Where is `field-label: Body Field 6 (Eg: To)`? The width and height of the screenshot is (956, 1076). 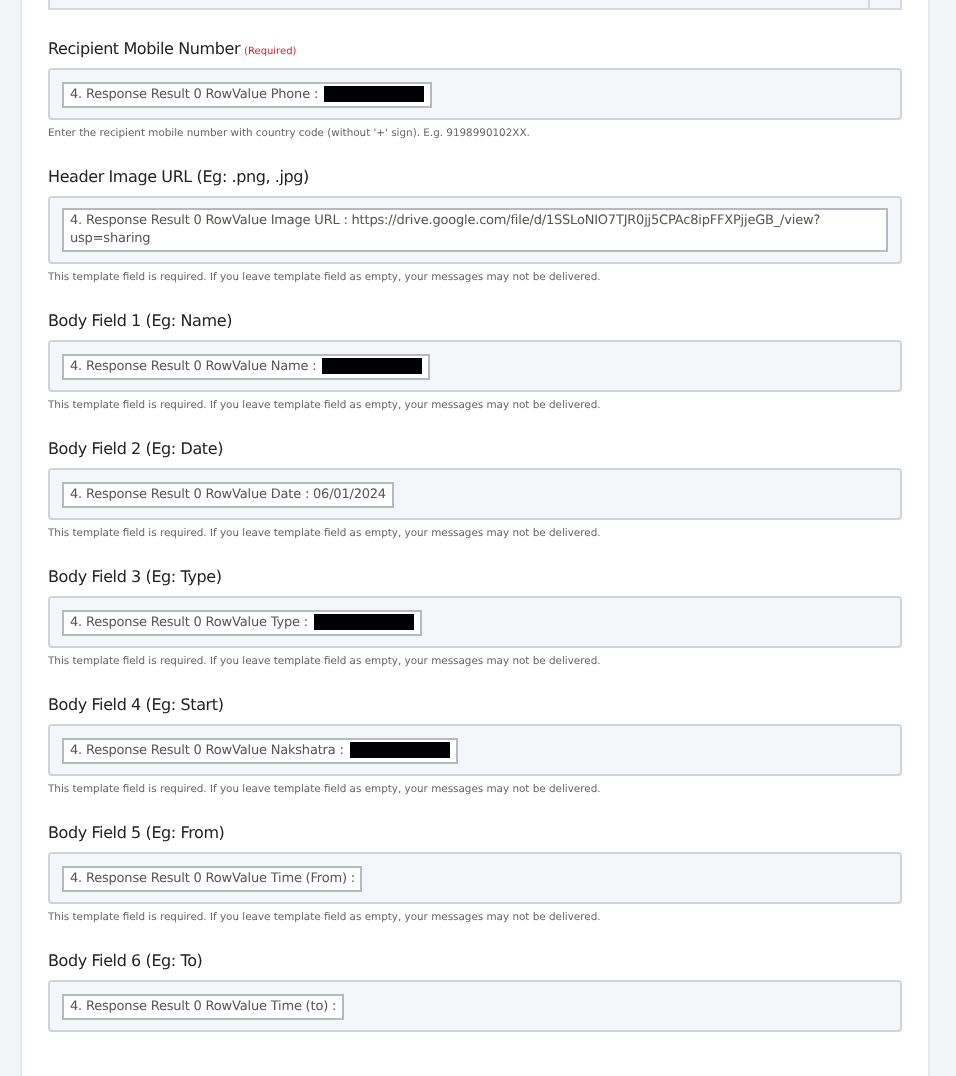
field-label: Body Field 6 (Eg: To) is located at coordinates (125, 962).